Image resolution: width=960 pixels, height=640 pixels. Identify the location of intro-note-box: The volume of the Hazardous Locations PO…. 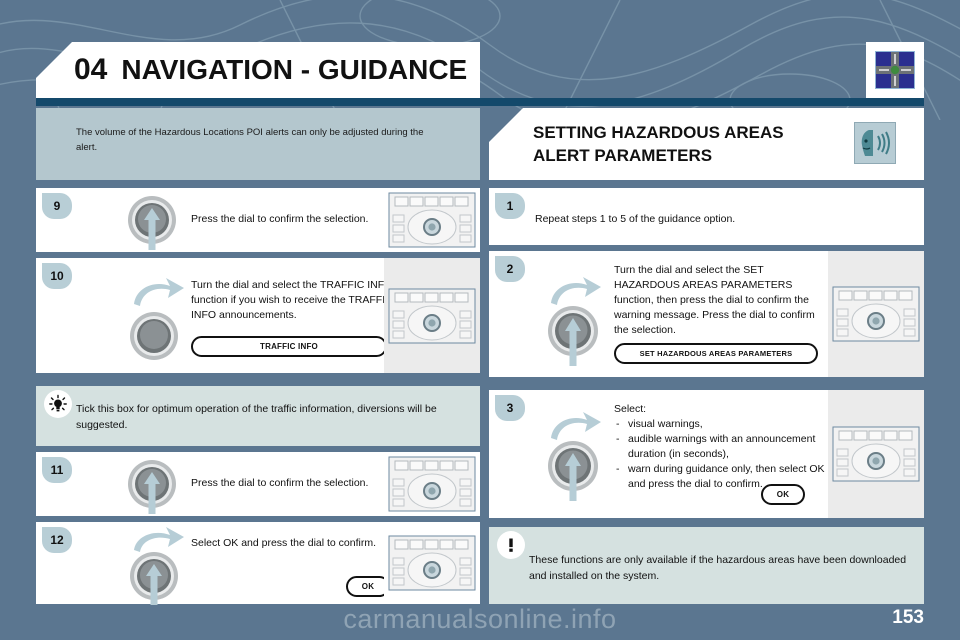
(258, 144).